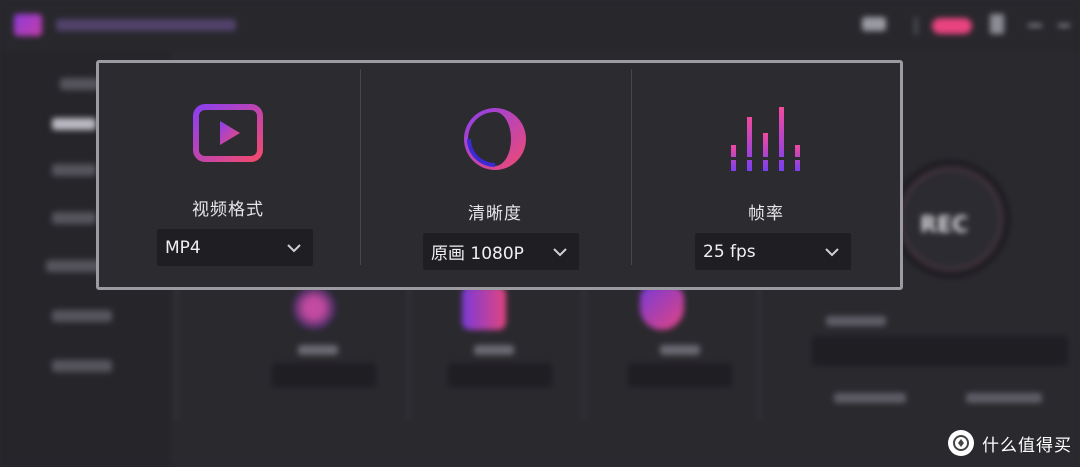  Describe the element at coordinates (856, 321) in the screenshot. I see `save-path-label` at that location.